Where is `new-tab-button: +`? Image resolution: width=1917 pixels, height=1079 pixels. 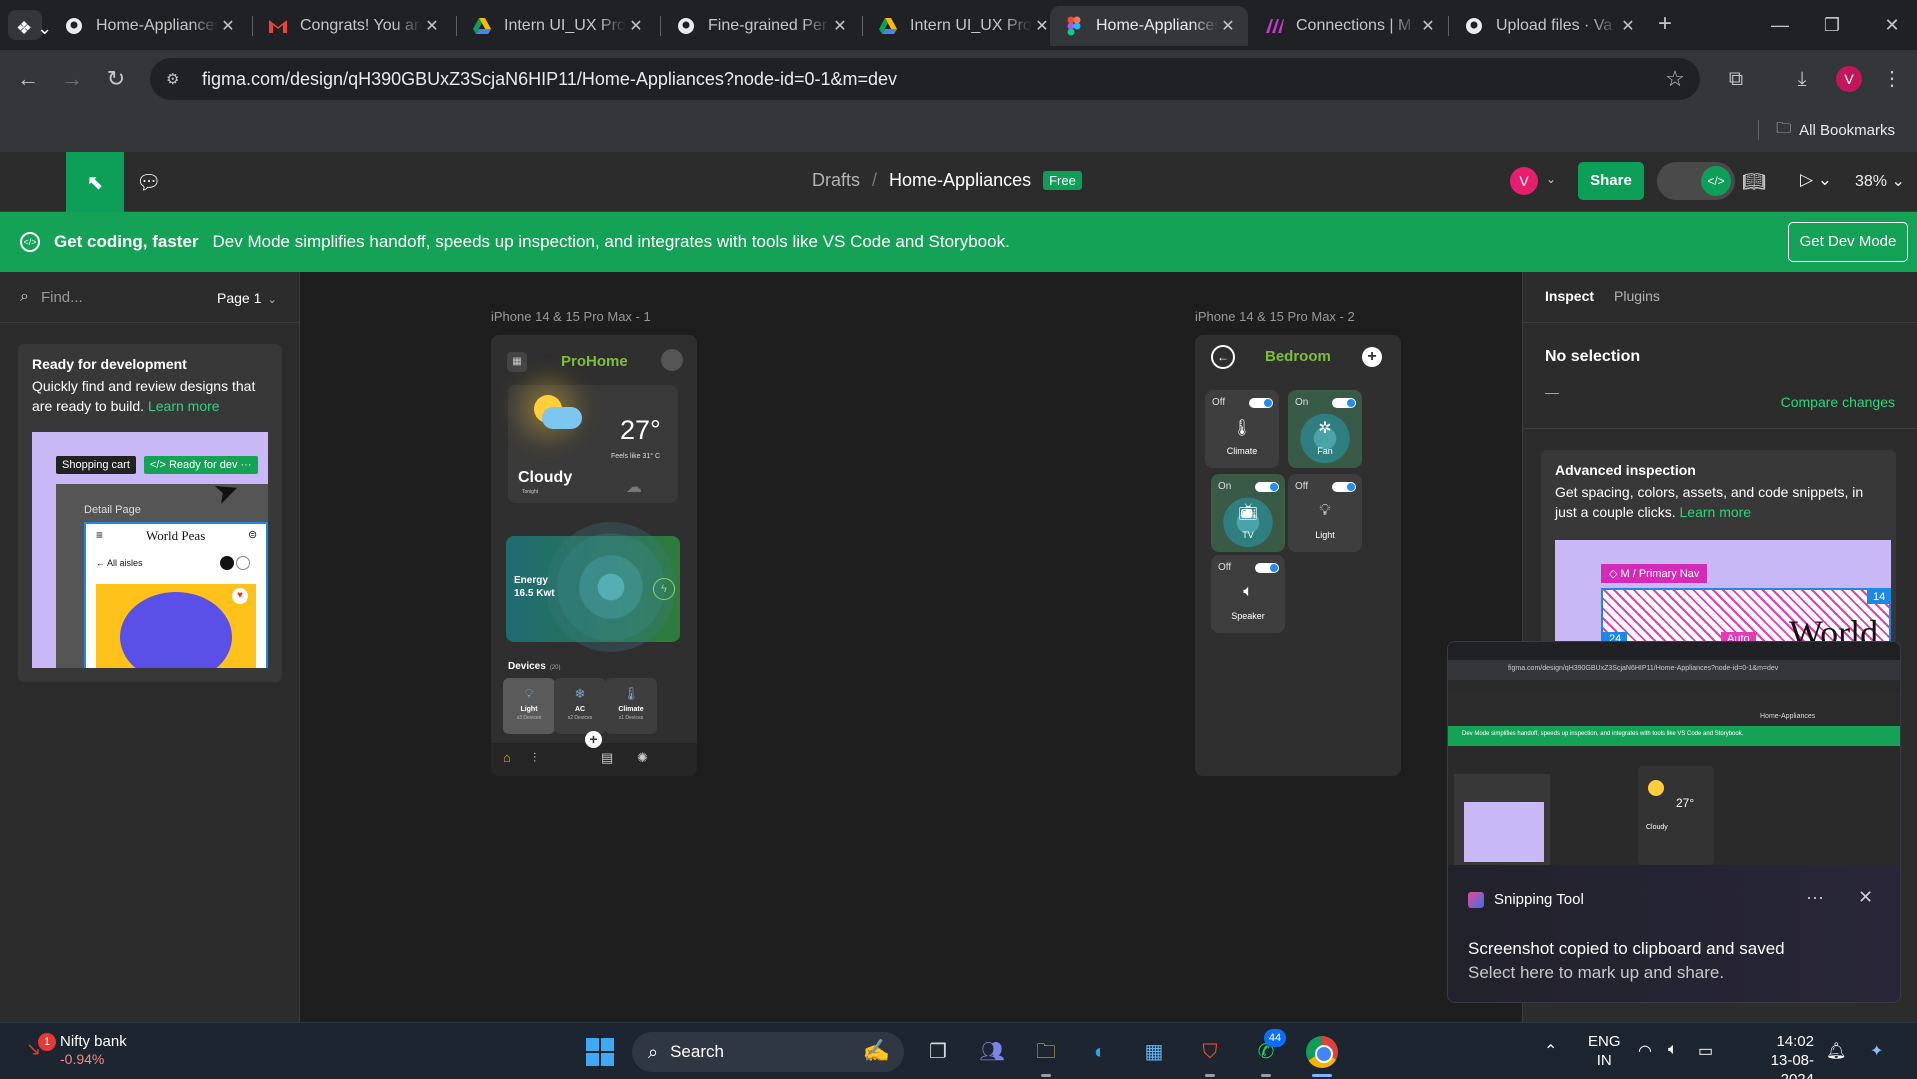 new-tab-button: + is located at coordinates (1665, 25).